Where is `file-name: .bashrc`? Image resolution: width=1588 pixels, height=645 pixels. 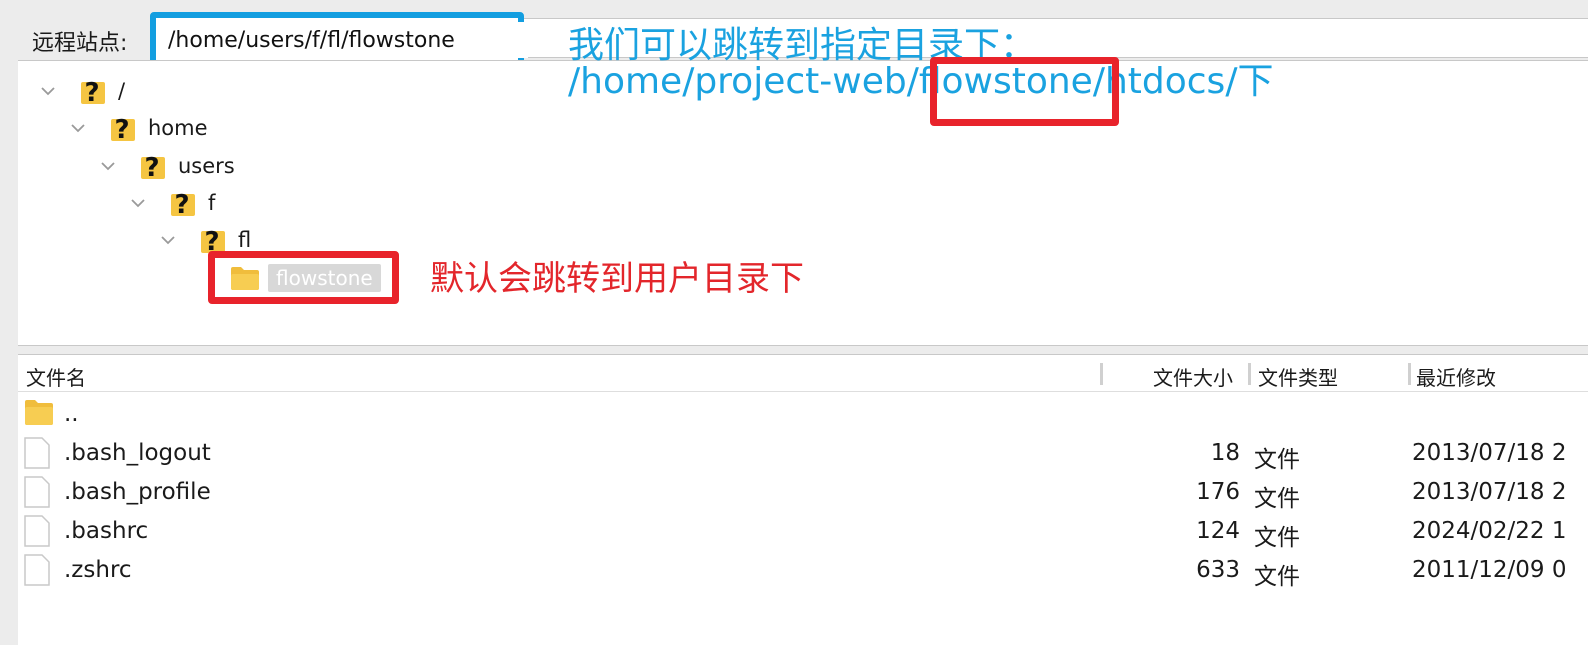
file-name: .bashrc is located at coordinates (106, 531).